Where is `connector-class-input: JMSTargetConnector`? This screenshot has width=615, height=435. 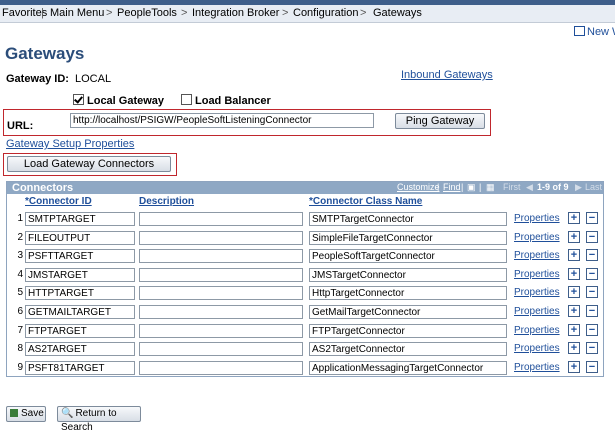
connector-class-input: JMSTargetConnector is located at coordinates (408, 274).